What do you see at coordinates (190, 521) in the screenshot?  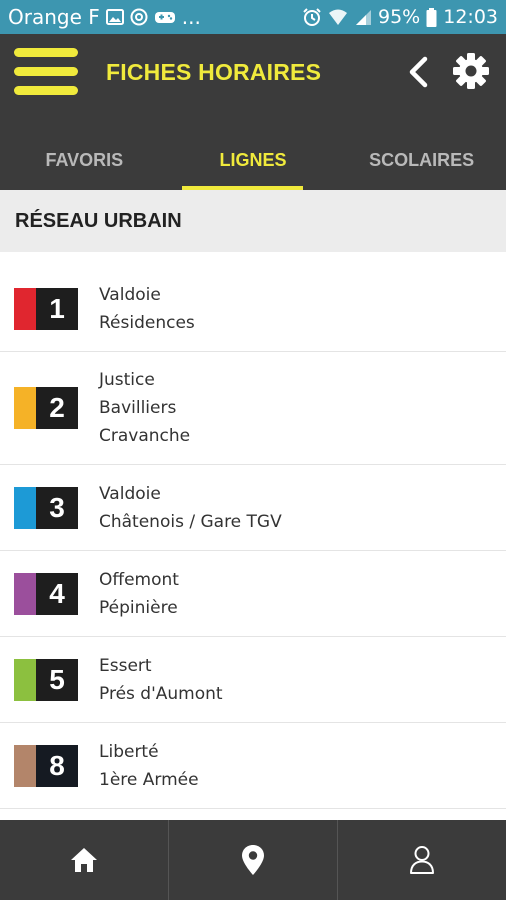 I see `stop-name: Châtenois / Gare TGV` at bounding box center [190, 521].